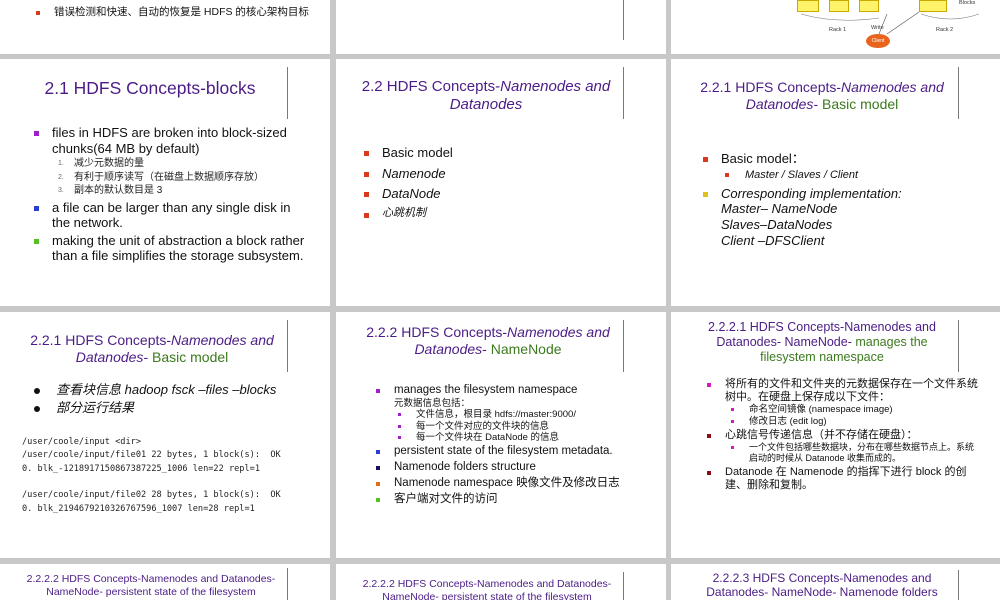 The width and height of the screenshot is (1000, 600). What do you see at coordinates (417, 152) in the screenshot?
I see `item-text: Basic model` at bounding box center [417, 152].